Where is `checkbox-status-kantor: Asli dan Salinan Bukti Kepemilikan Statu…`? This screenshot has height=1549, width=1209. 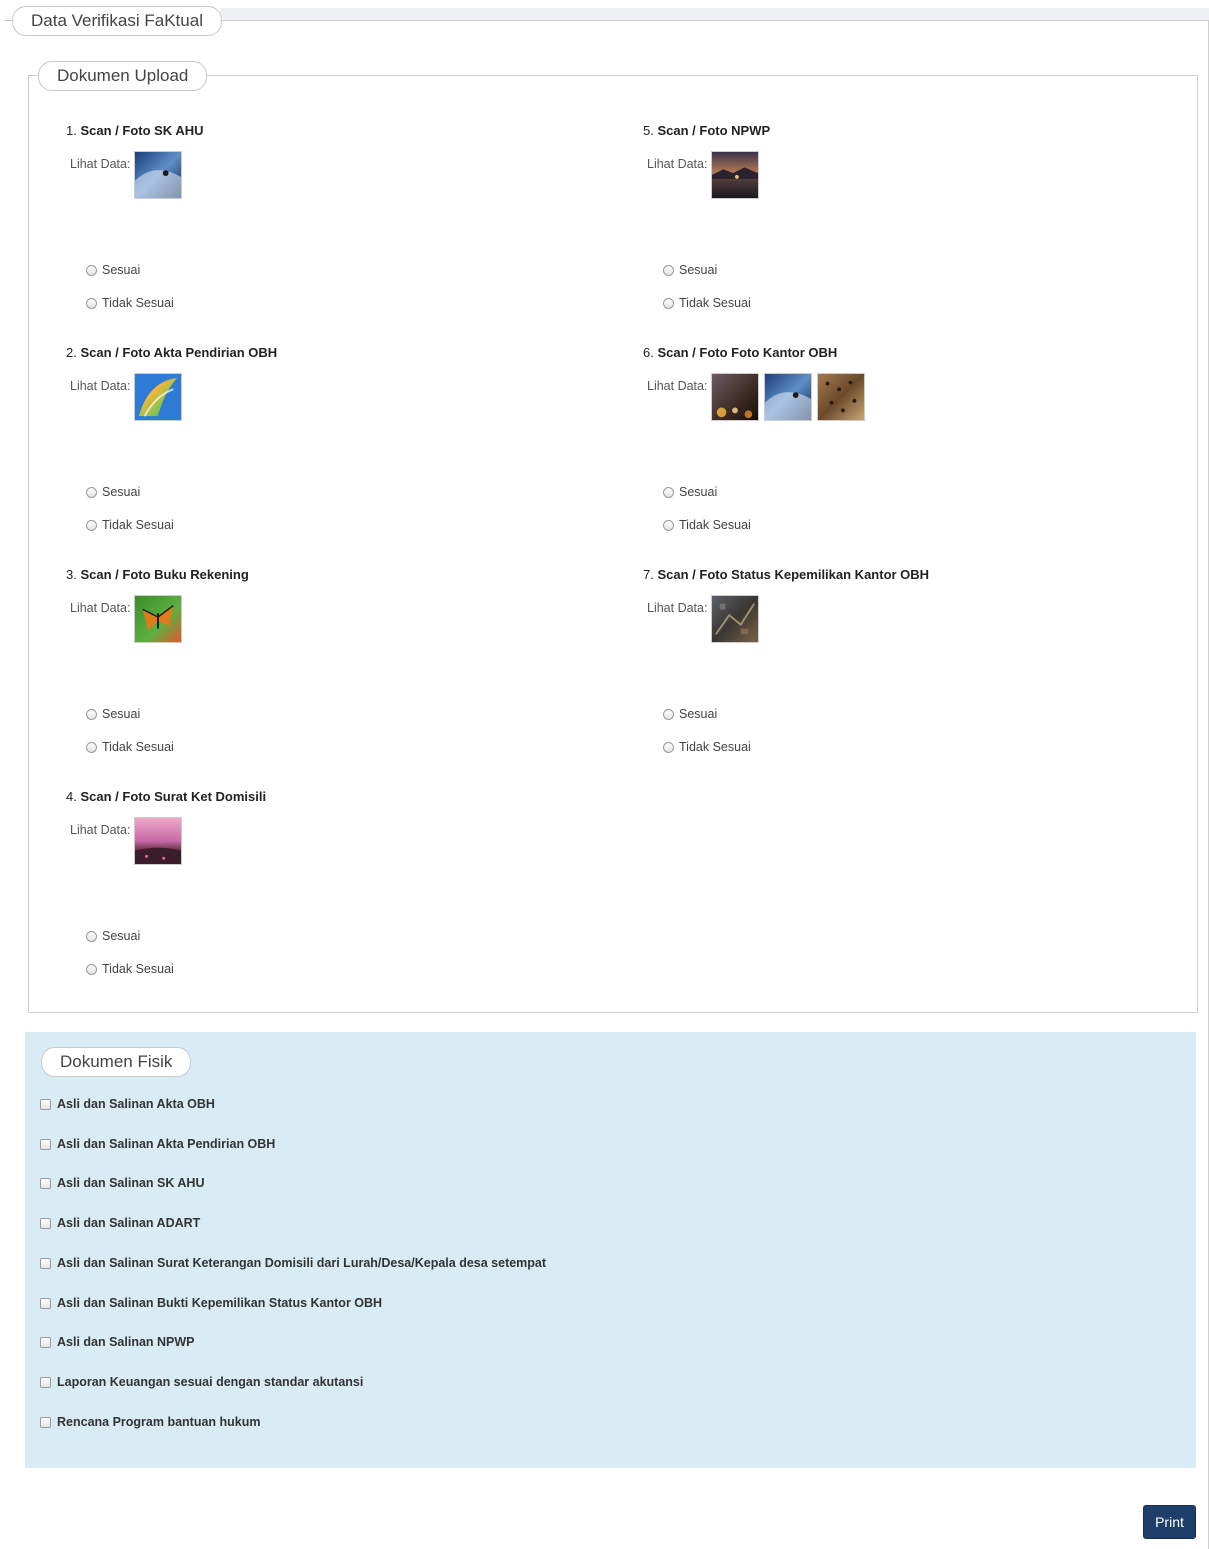 checkbox-status-kantor: Asli dan Salinan Bukti Kepemilikan Statu… is located at coordinates (211, 1303).